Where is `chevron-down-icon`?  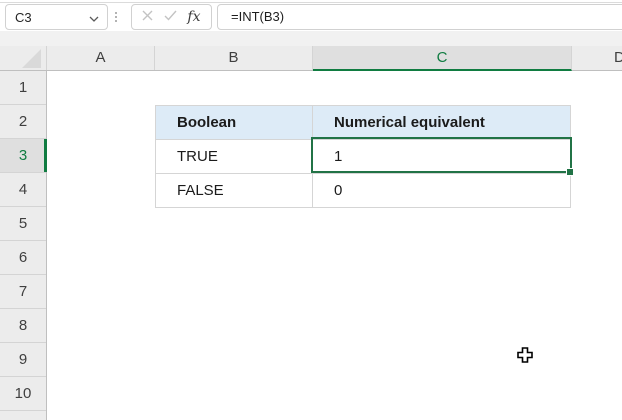 chevron-down-icon is located at coordinates (94, 17).